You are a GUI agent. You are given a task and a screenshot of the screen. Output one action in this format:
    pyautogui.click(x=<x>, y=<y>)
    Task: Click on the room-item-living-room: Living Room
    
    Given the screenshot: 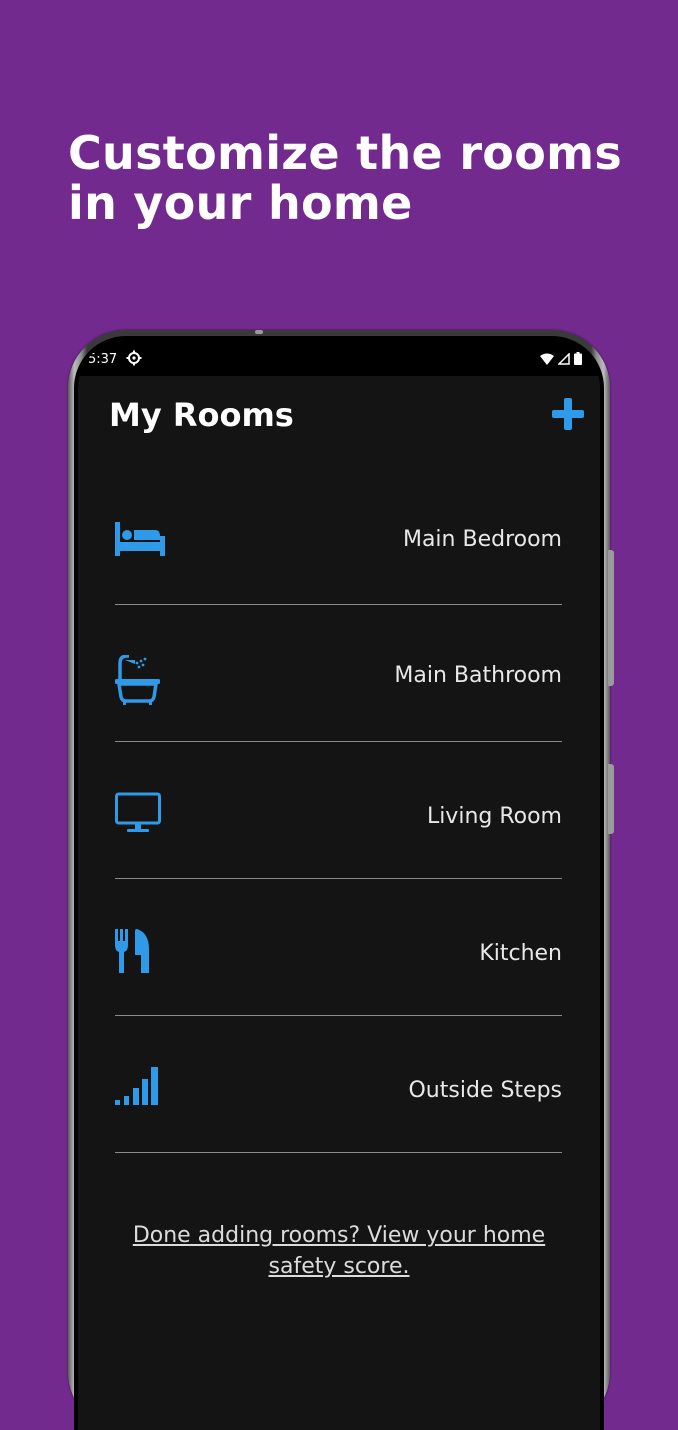 What is the action you would take?
    pyautogui.click(x=338, y=810)
    